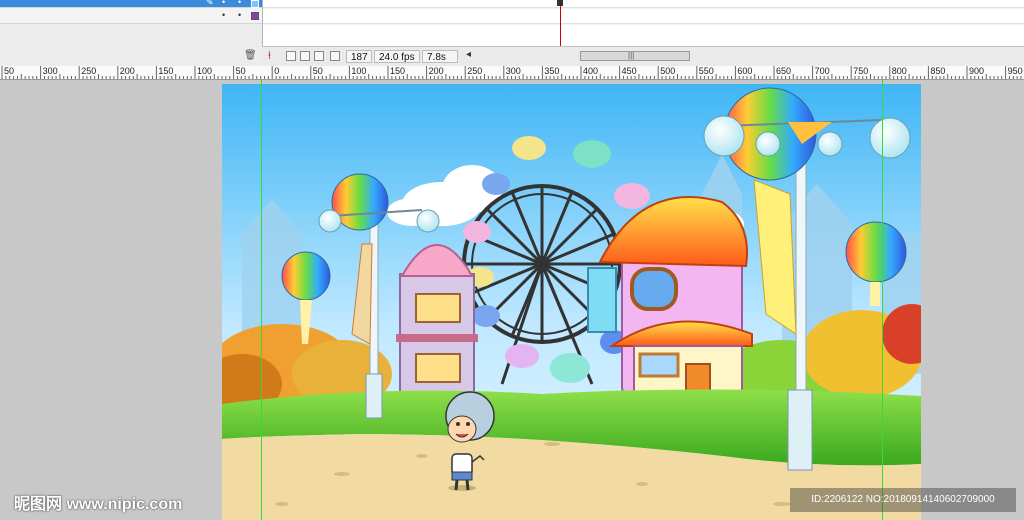 The image size is (1024, 520). What do you see at coordinates (277, 71) in the screenshot?
I see `ruler-label: 0` at bounding box center [277, 71].